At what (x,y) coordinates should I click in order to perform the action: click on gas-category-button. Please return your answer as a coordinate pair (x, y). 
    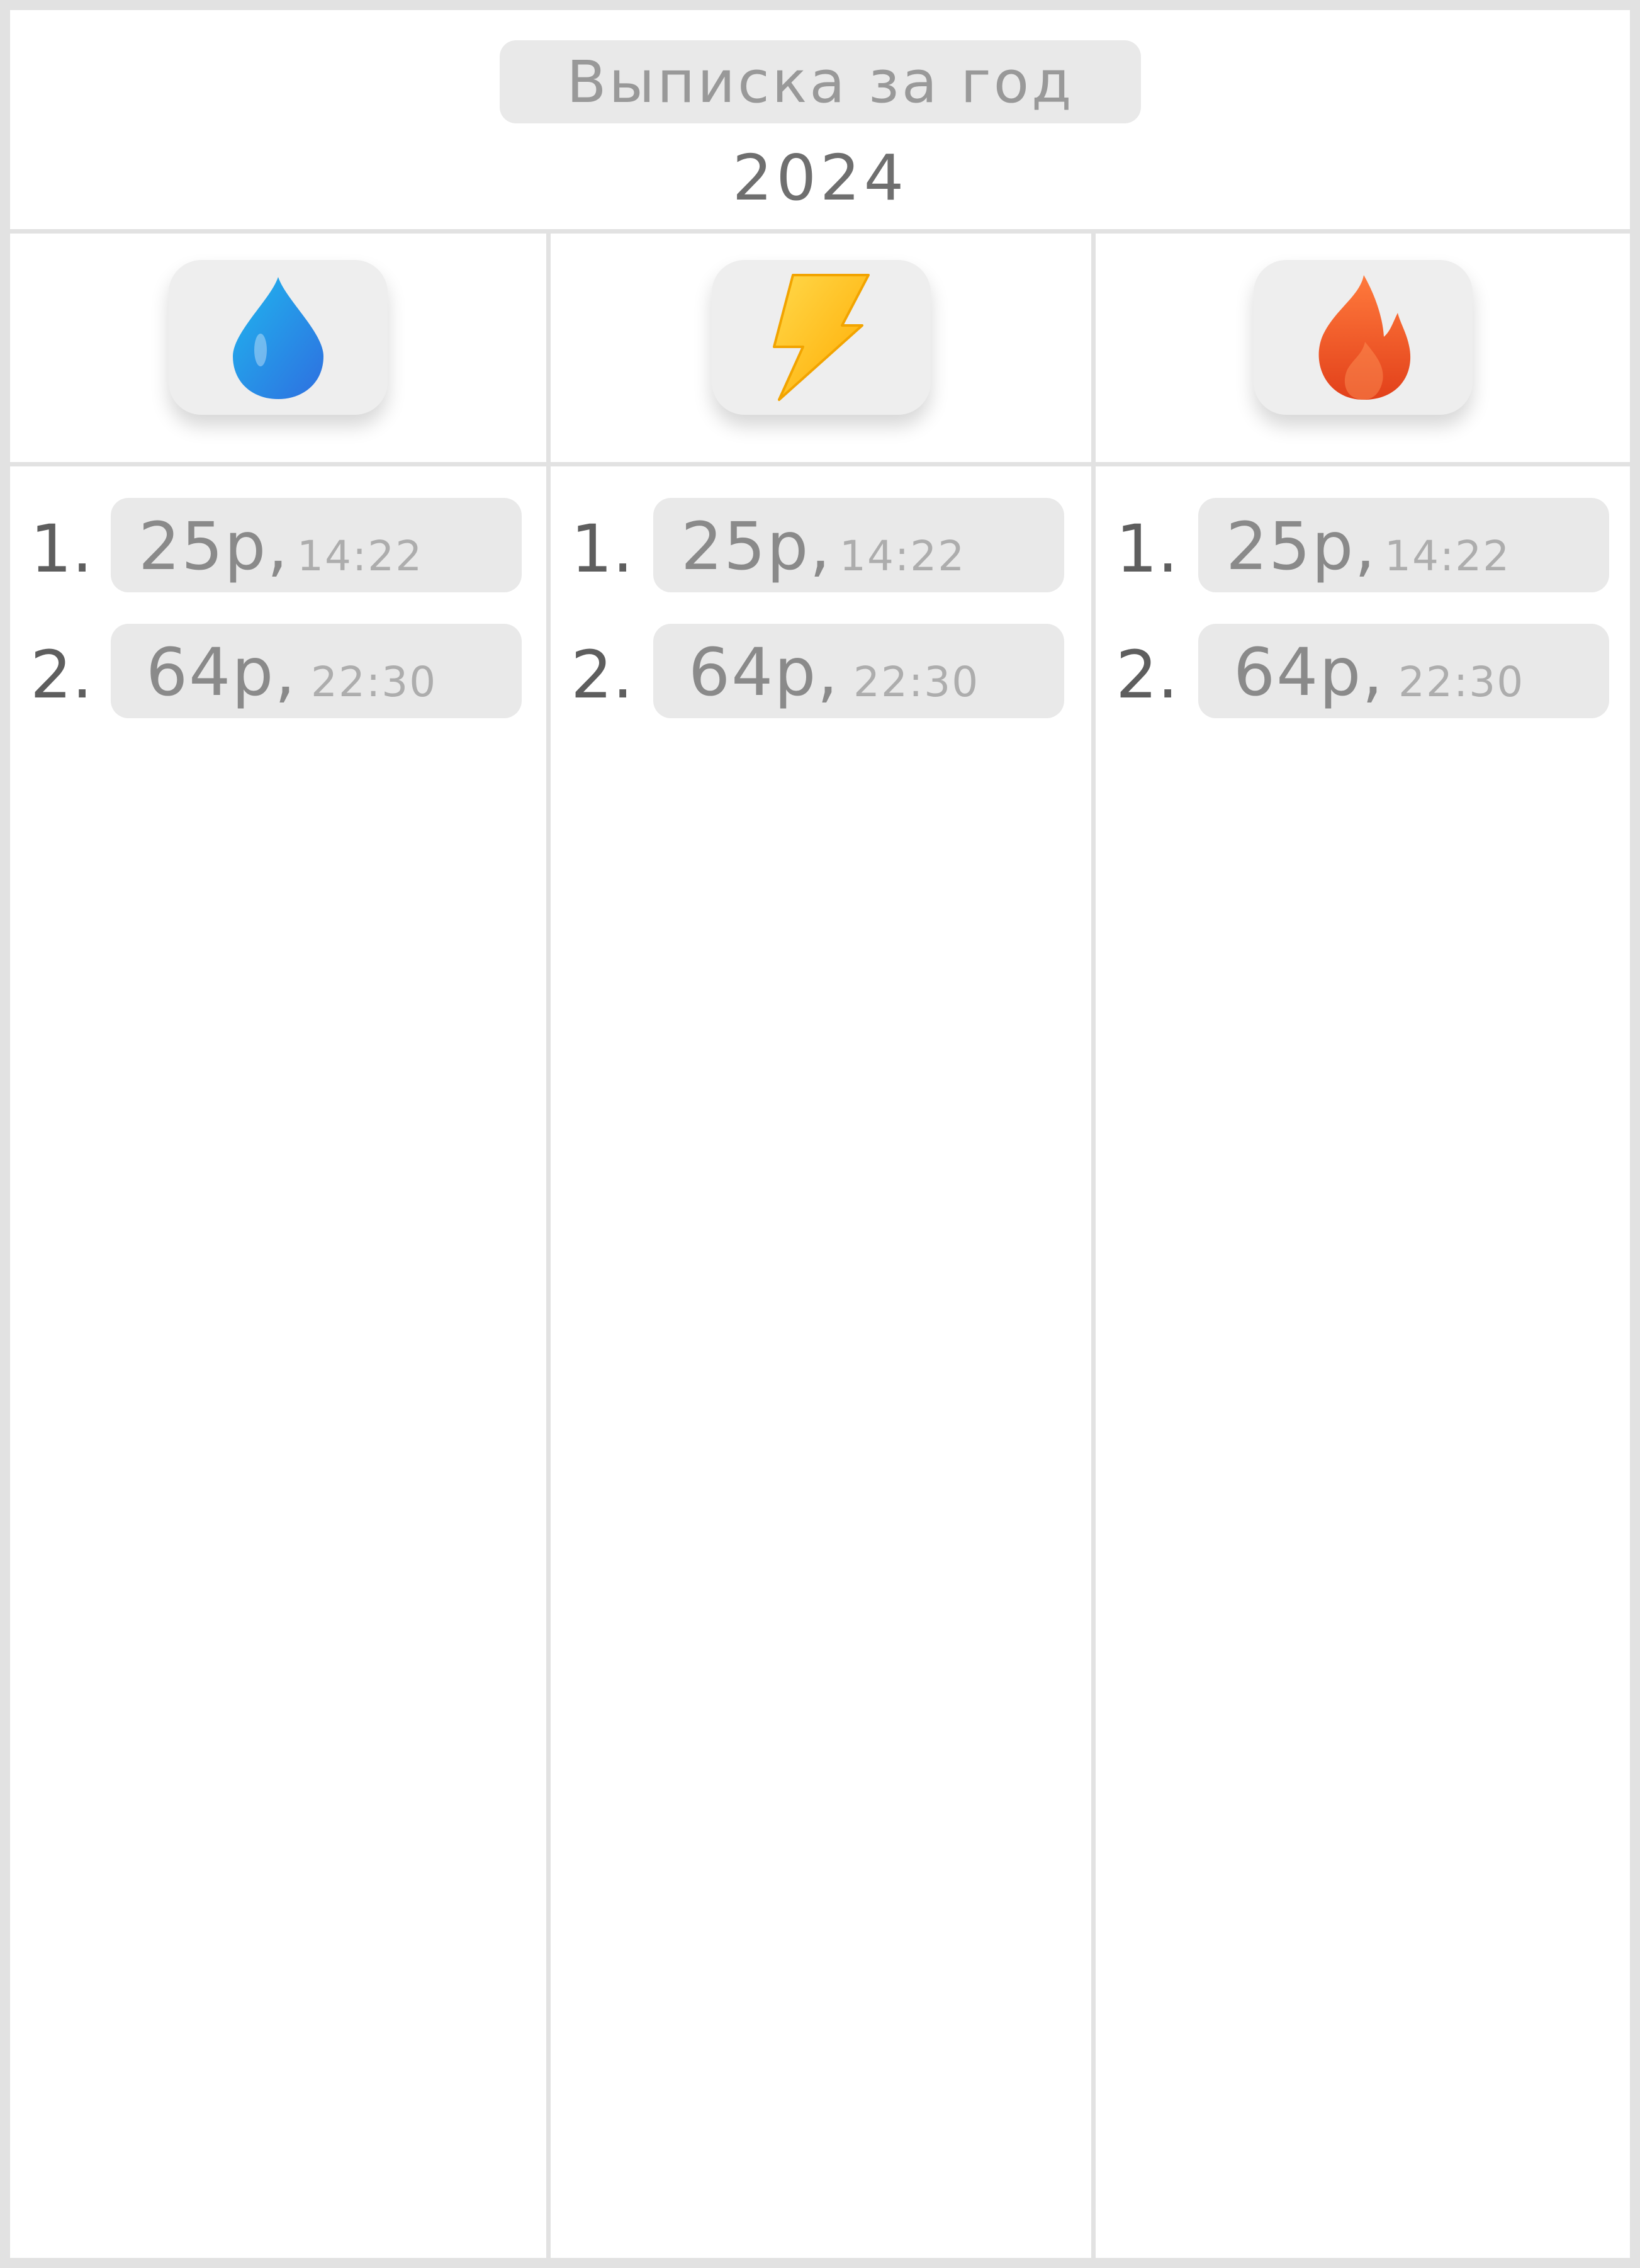
    Looking at the image, I should click on (1363, 337).